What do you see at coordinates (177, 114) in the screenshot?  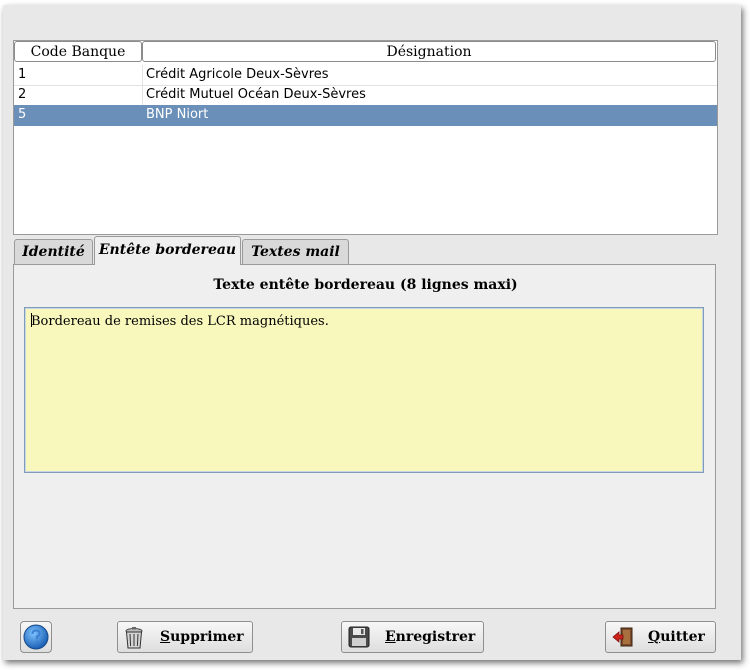 I see `cell-designation: BNP Niort` at bounding box center [177, 114].